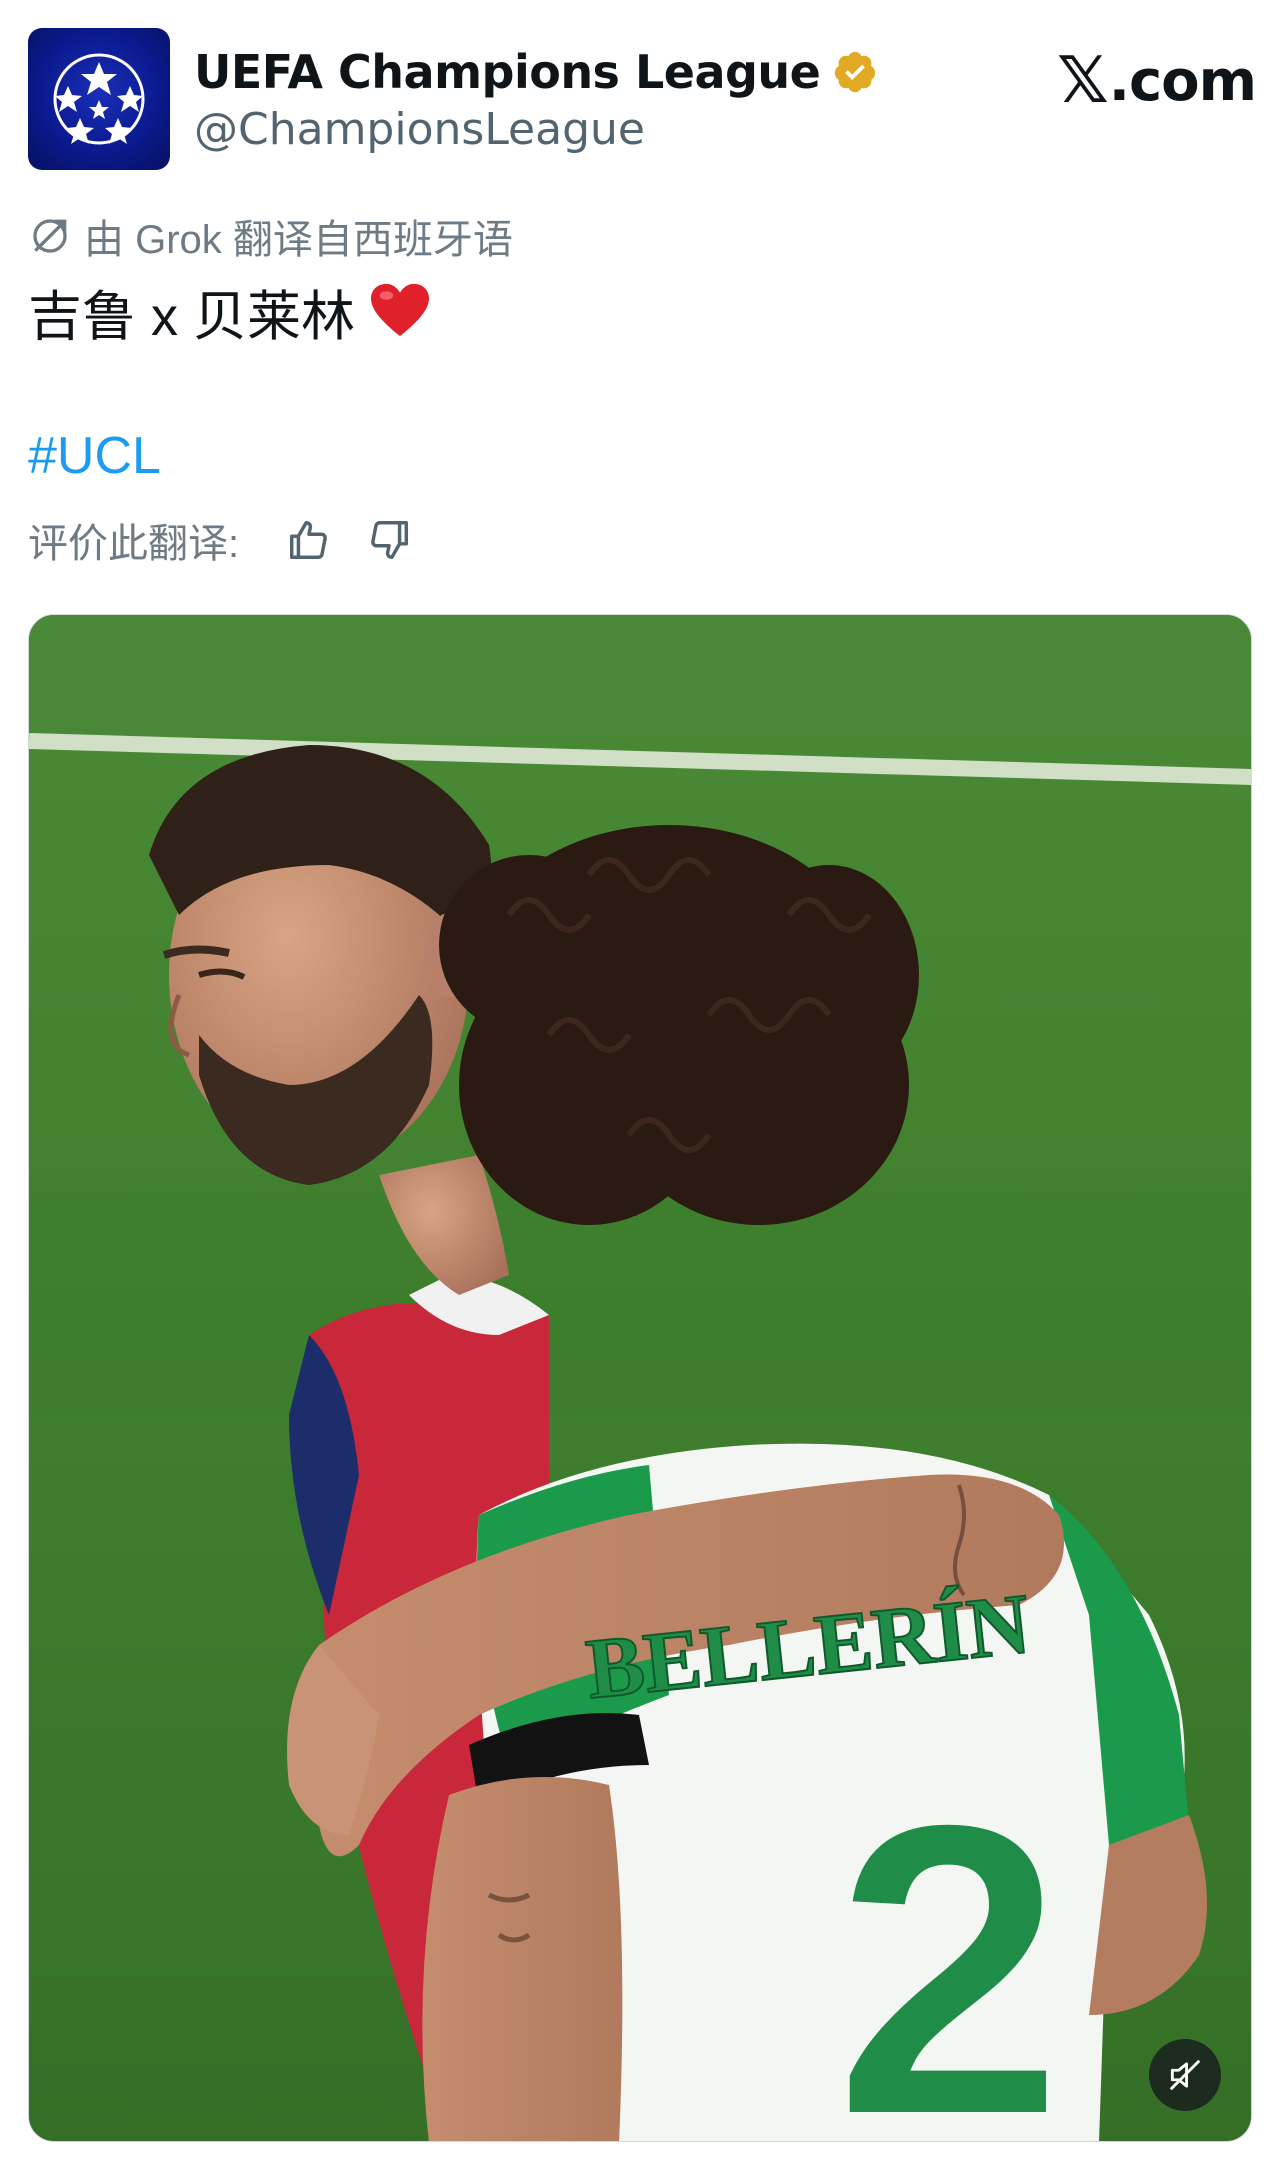 The width and height of the screenshot is (1284, 2168). I want to click on account-avatar, so click(99, 99).